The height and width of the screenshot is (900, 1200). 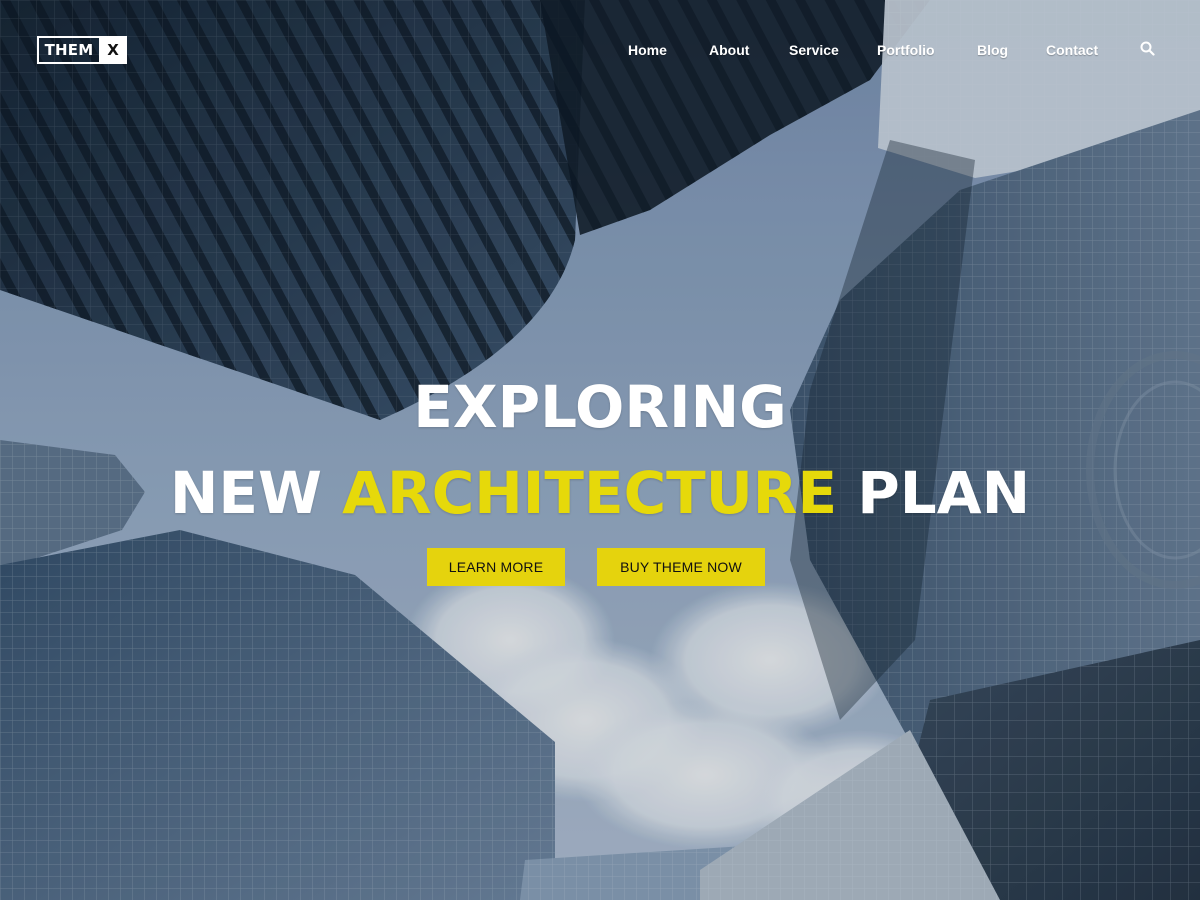 I want to click on search-icon, so click(x=1147, y=48).